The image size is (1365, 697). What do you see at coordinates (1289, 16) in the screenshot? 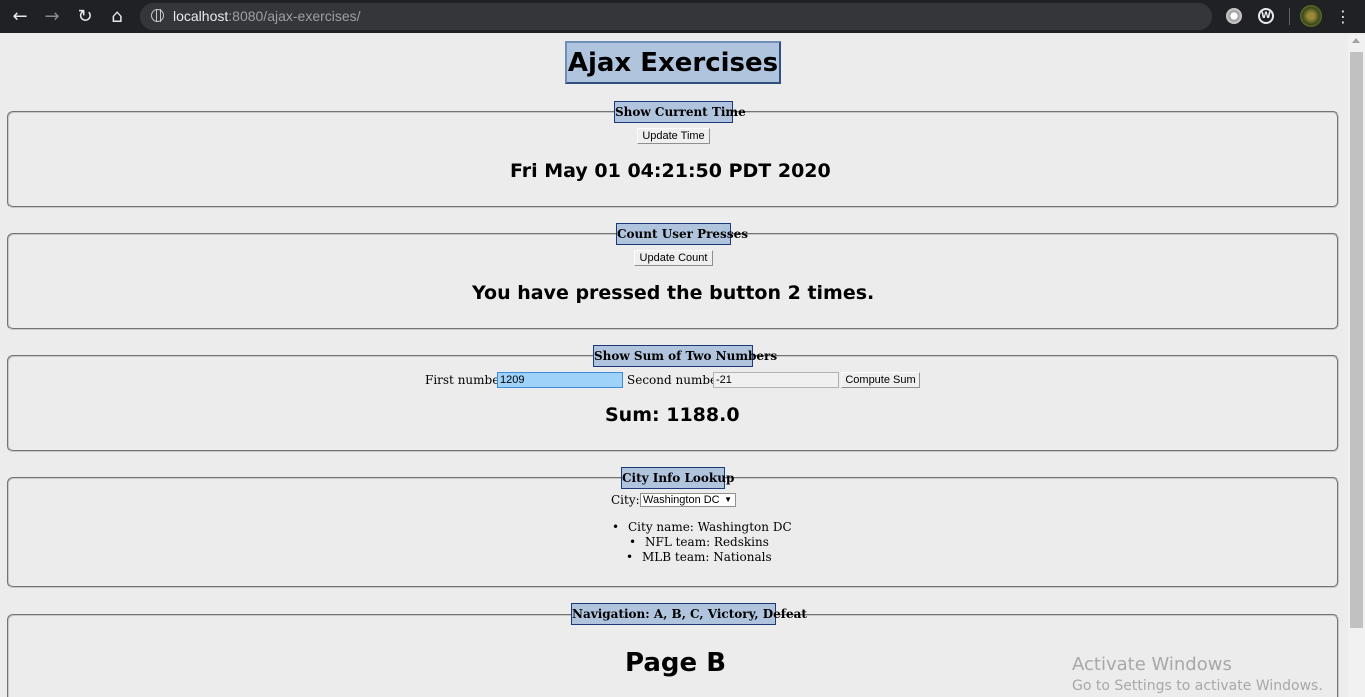
I see `toolbar-divider` at bounding box center [1289, 16].